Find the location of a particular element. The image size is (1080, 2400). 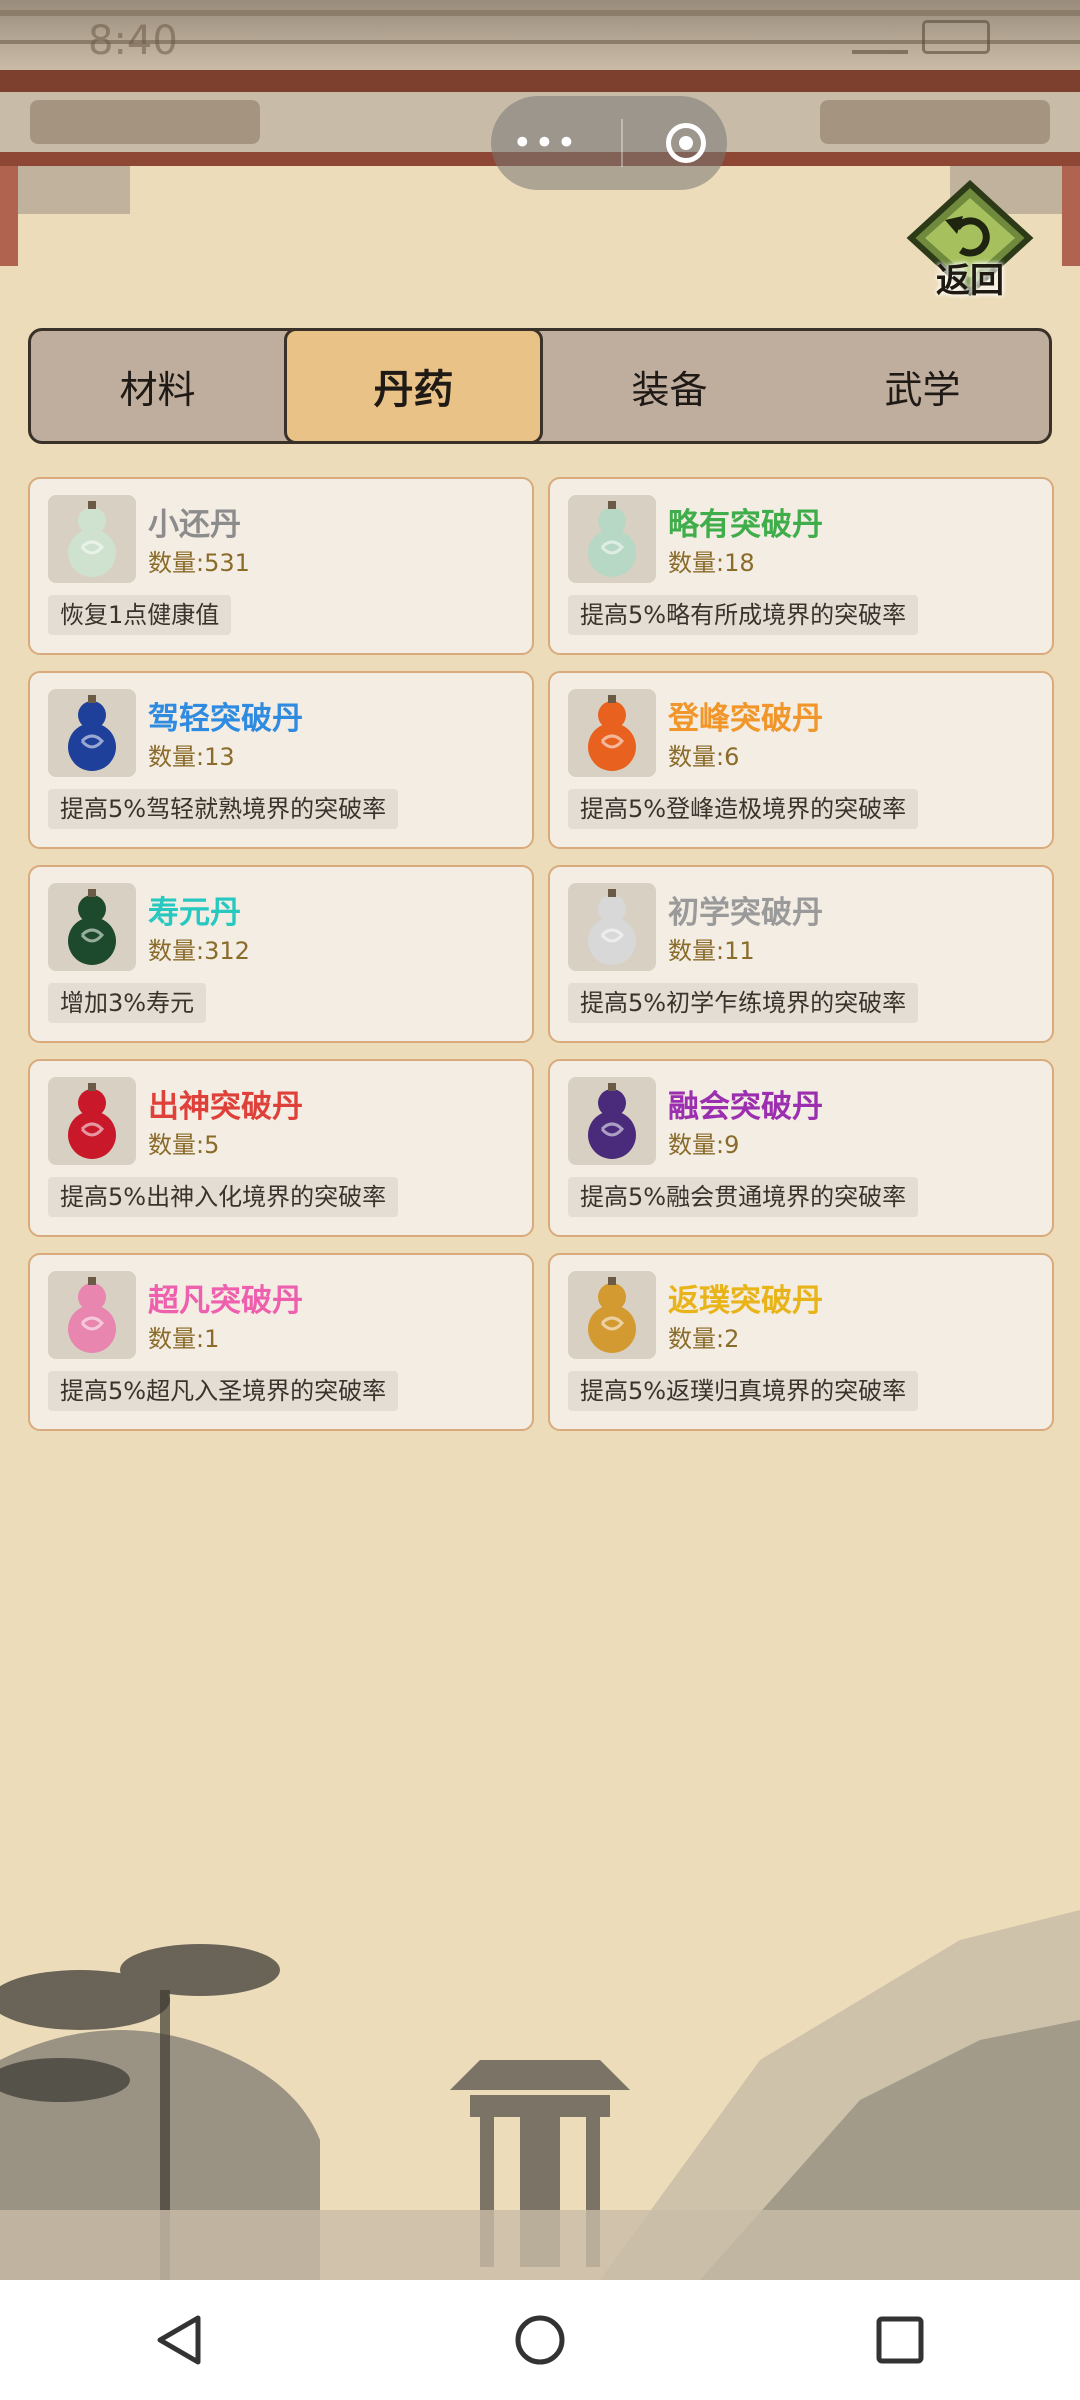

square-recents-icon is located at coordinates (900, 2340).